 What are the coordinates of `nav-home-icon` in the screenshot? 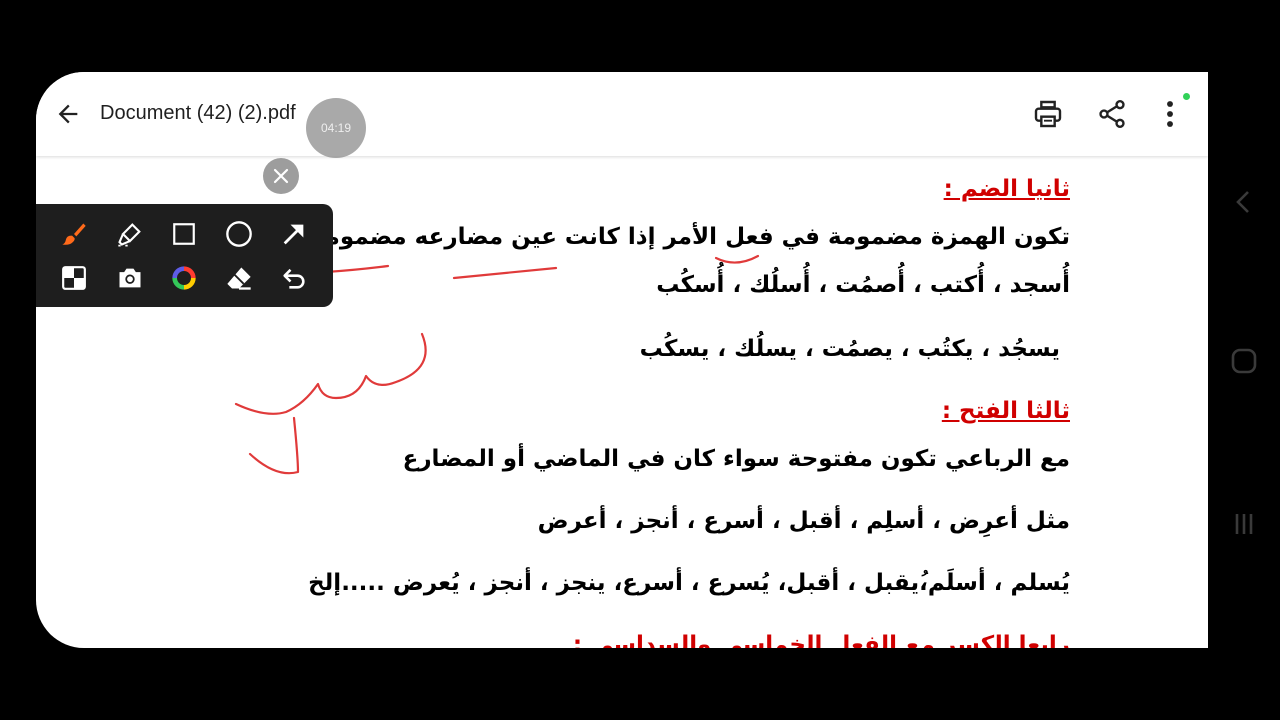 It's located at (1244, 361).